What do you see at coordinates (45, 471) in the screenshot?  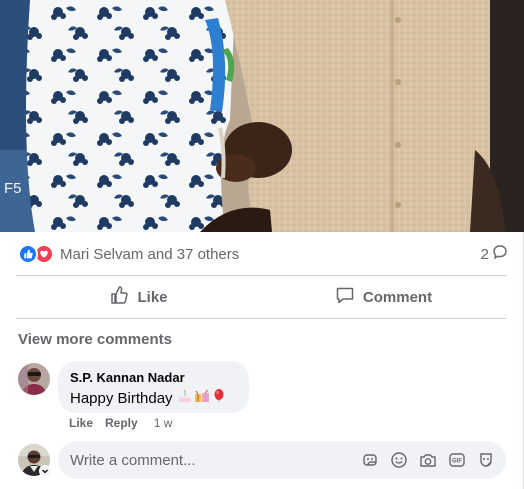 I see `profile-switch-chevron-icon` at bounding box center [45, 471].